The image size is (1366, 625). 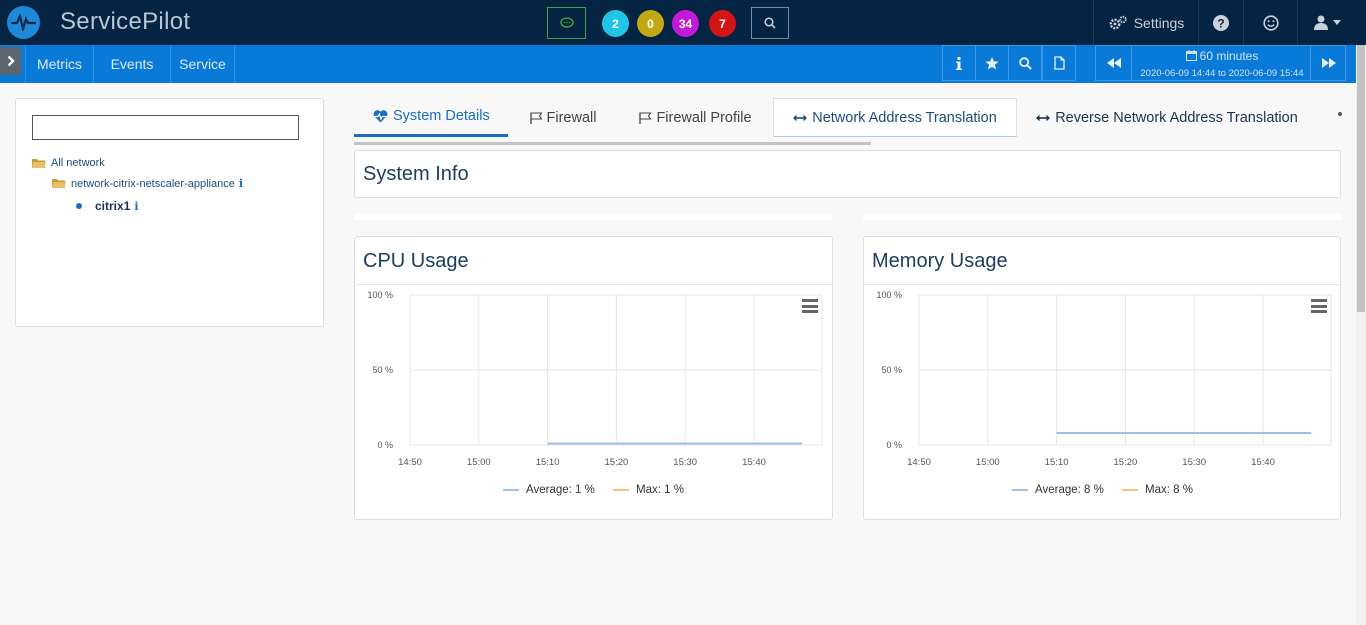 I want to click on user-icon, so click(x=1320, y=22).